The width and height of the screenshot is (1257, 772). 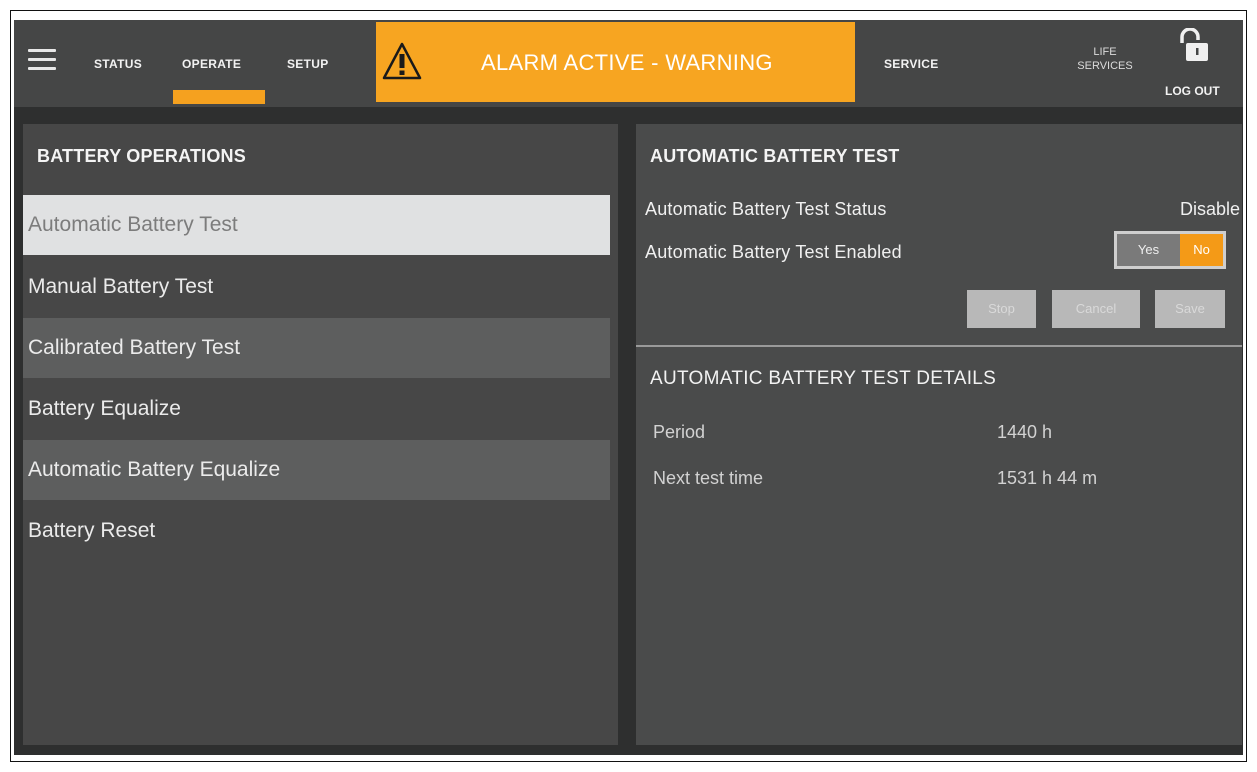 What do you see at coordinates (308, 64) in the screenshot?
I see `nav-setup: SETUP` at bounding box center [308, 64].